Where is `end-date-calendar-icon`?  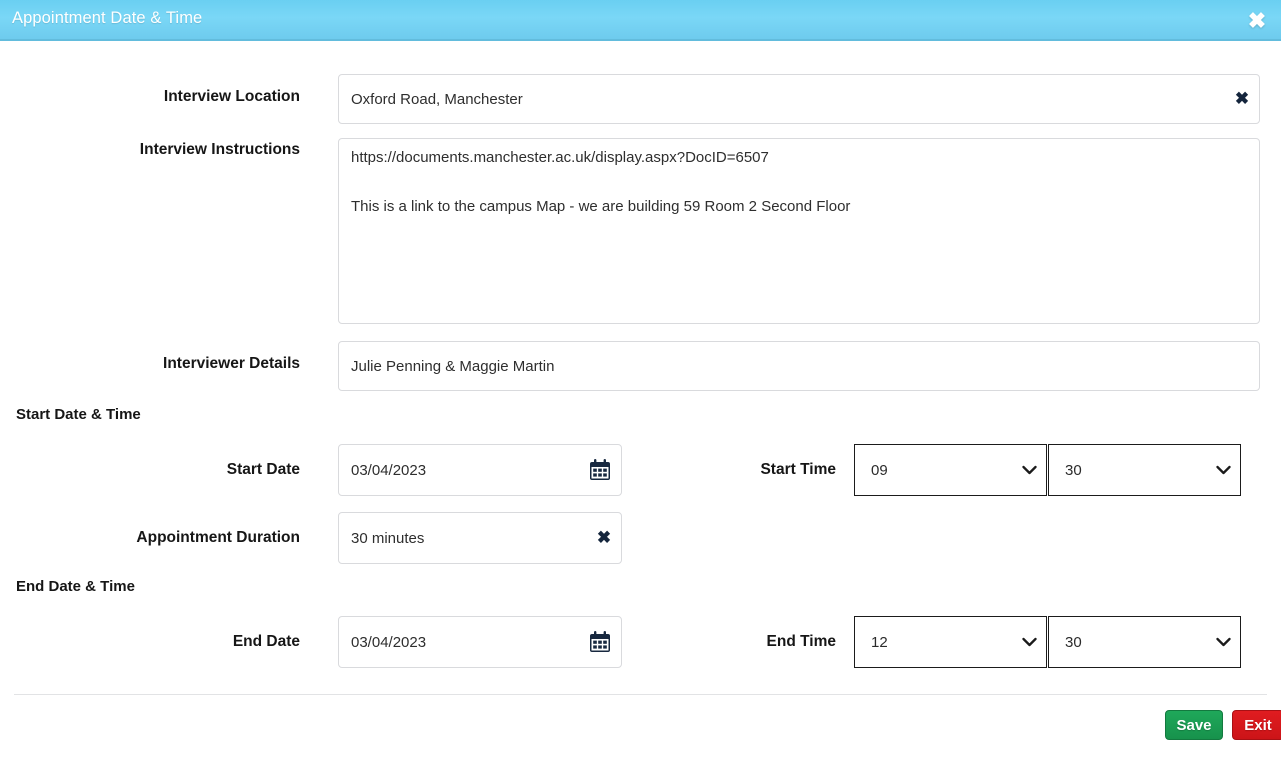 end-date-calendar-icon is located at coordinates (600, 642).